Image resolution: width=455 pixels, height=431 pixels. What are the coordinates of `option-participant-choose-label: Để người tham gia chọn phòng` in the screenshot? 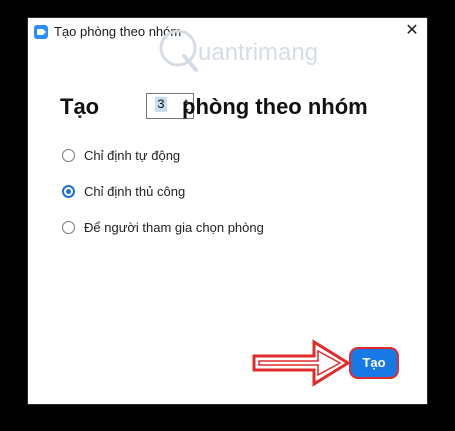 It's located at (174, 227).